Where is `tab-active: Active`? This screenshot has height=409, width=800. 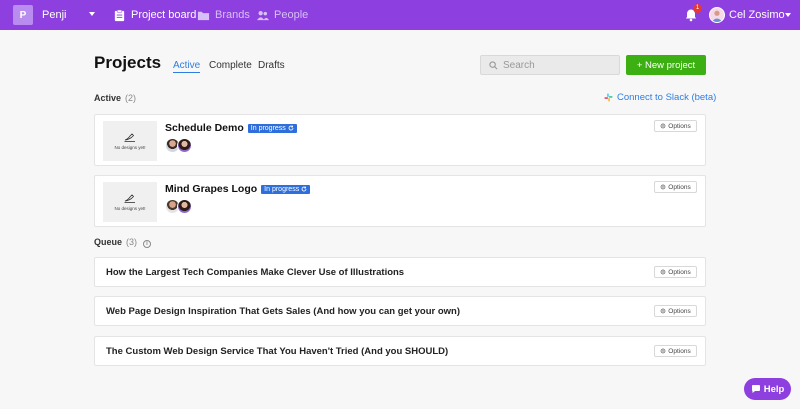
tab-active: Active is located at coordinates (187, 66).